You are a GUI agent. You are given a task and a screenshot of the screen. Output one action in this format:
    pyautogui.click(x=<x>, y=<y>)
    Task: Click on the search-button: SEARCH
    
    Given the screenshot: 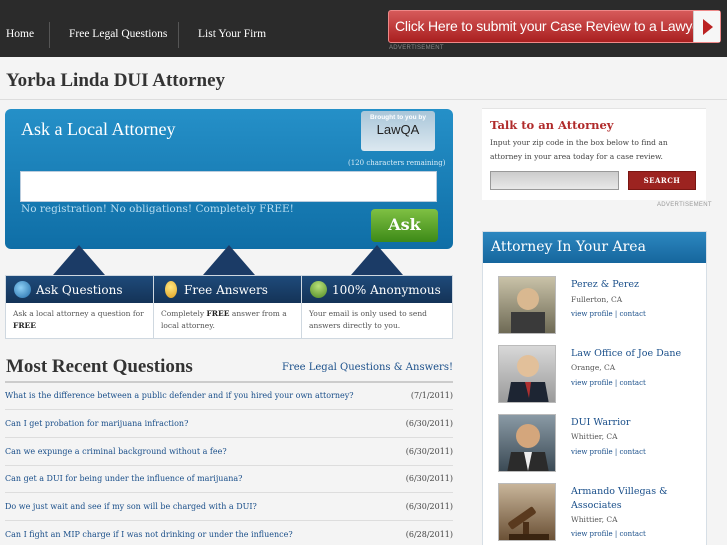 What is the action you would take?
    pyautogui.click(x=662, y=180)
    